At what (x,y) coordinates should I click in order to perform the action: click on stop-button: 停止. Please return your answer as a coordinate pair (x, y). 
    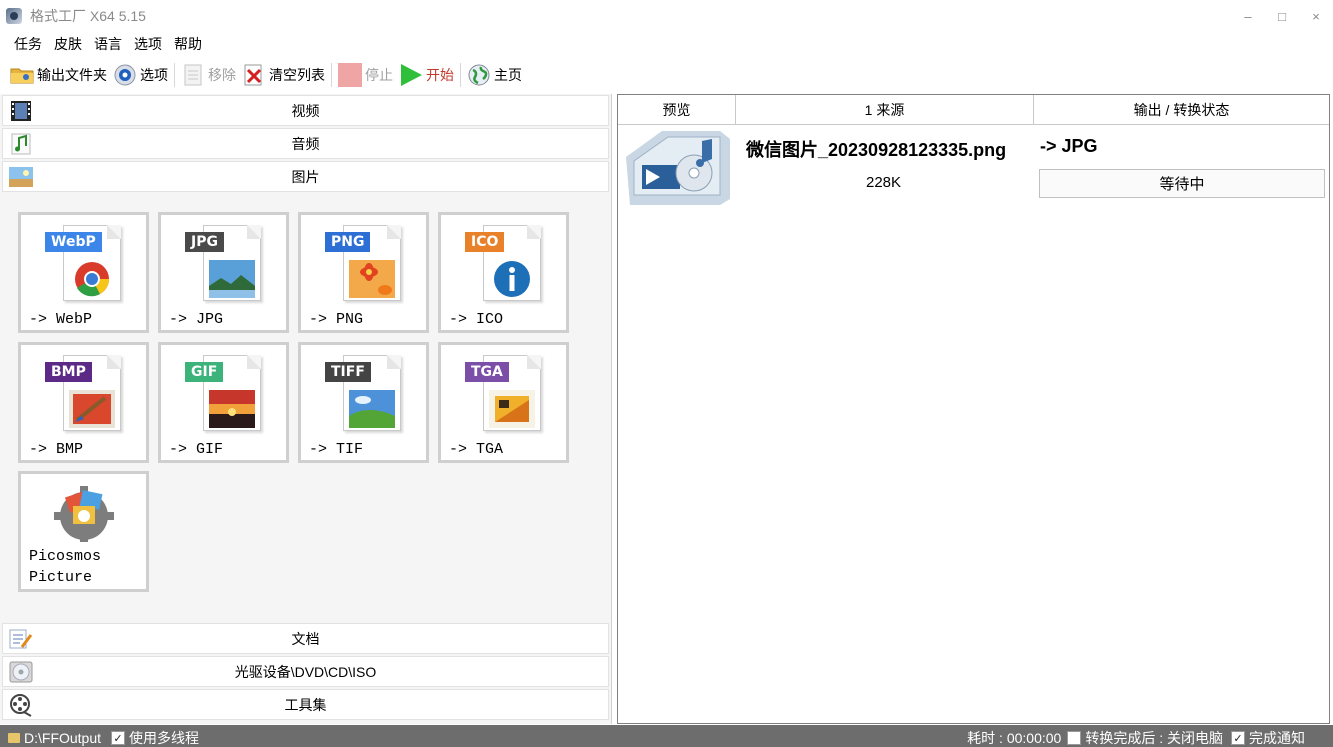
    Looking at the image, I should click on (365, 75).